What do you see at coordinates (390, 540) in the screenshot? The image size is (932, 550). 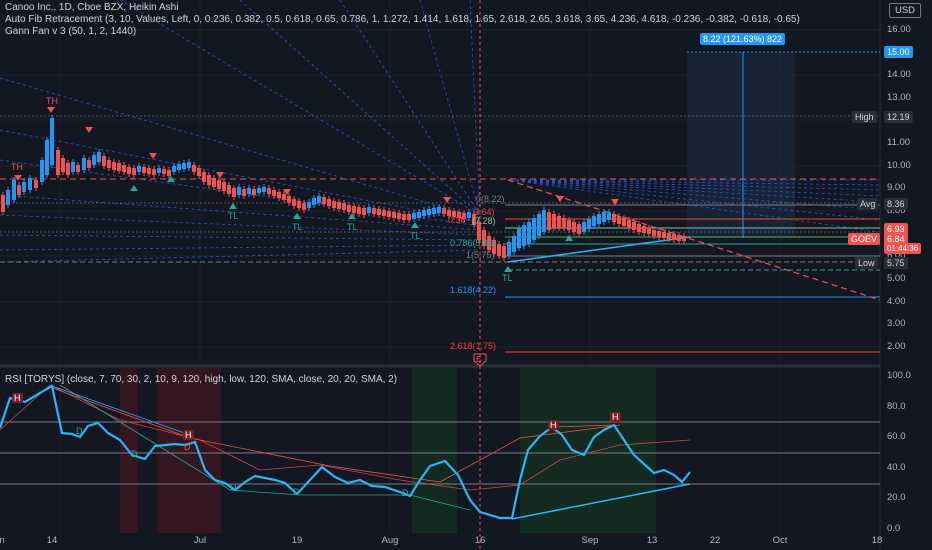 I see `time-axis-label: Aug` at bounding box center [390, 540].